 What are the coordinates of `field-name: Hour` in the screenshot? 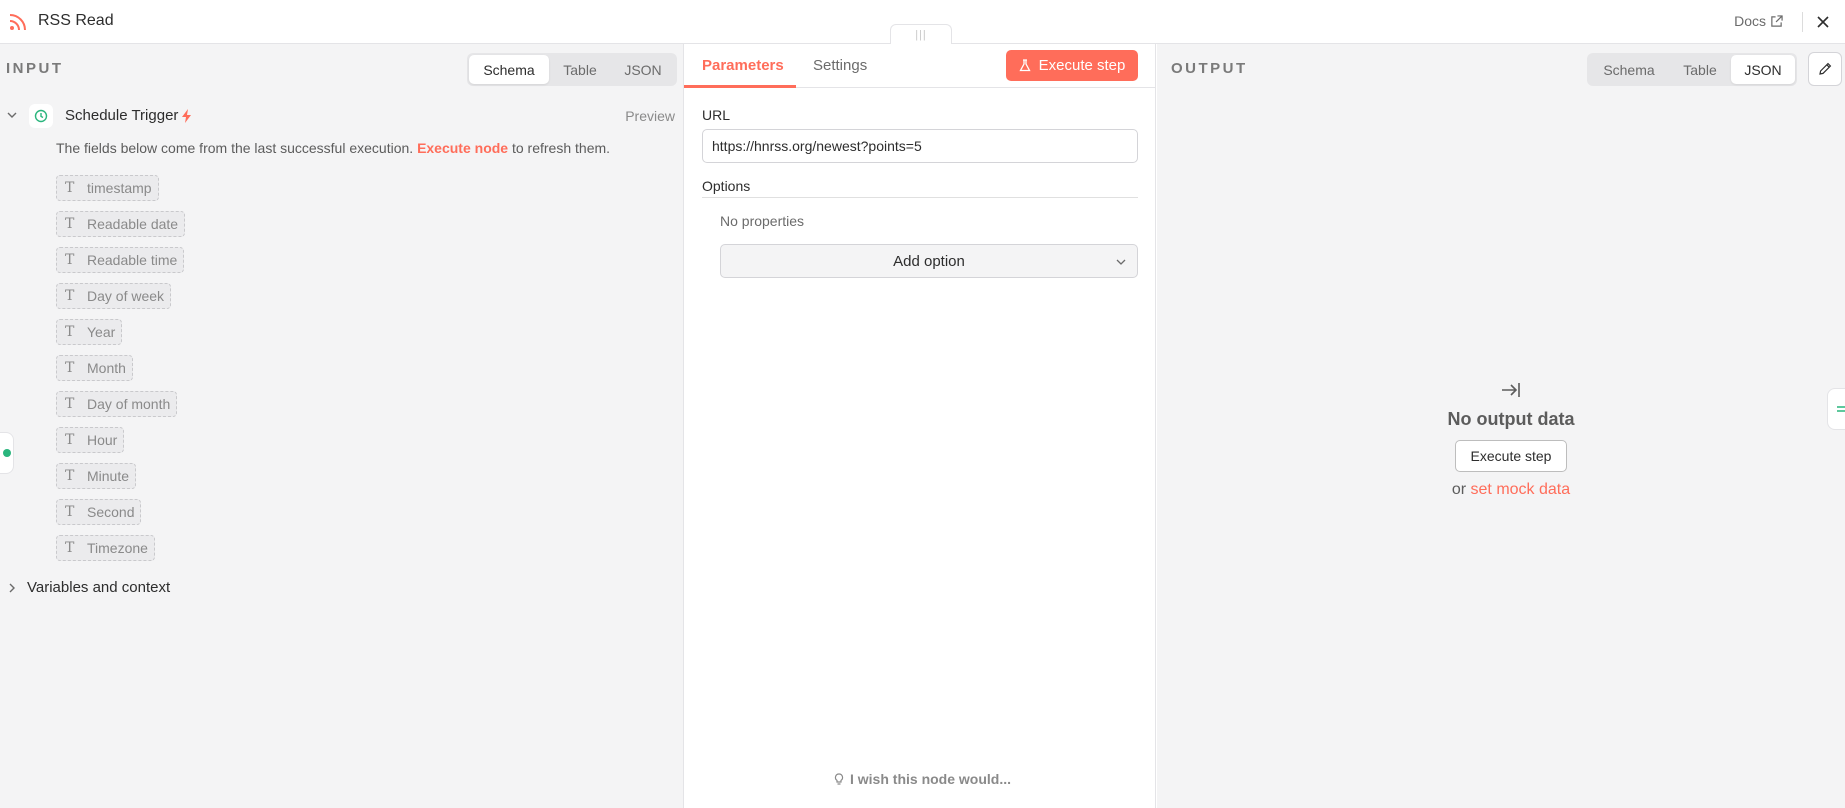 It's located at (102, 440).